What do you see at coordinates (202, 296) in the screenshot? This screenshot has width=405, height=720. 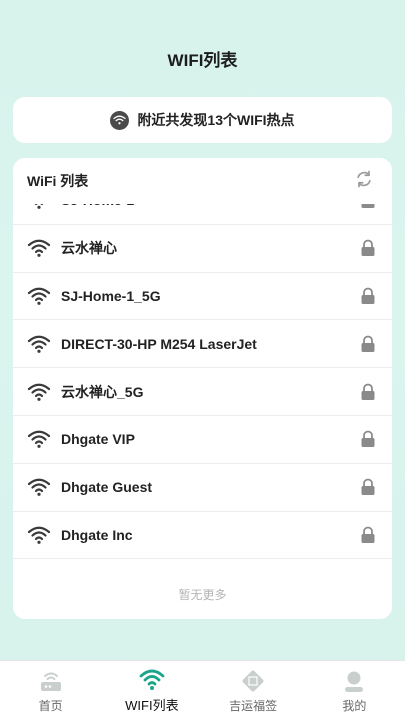 I see `wifi-network-row: SJ-Home-1_5G` at bounding box center [202, 296].